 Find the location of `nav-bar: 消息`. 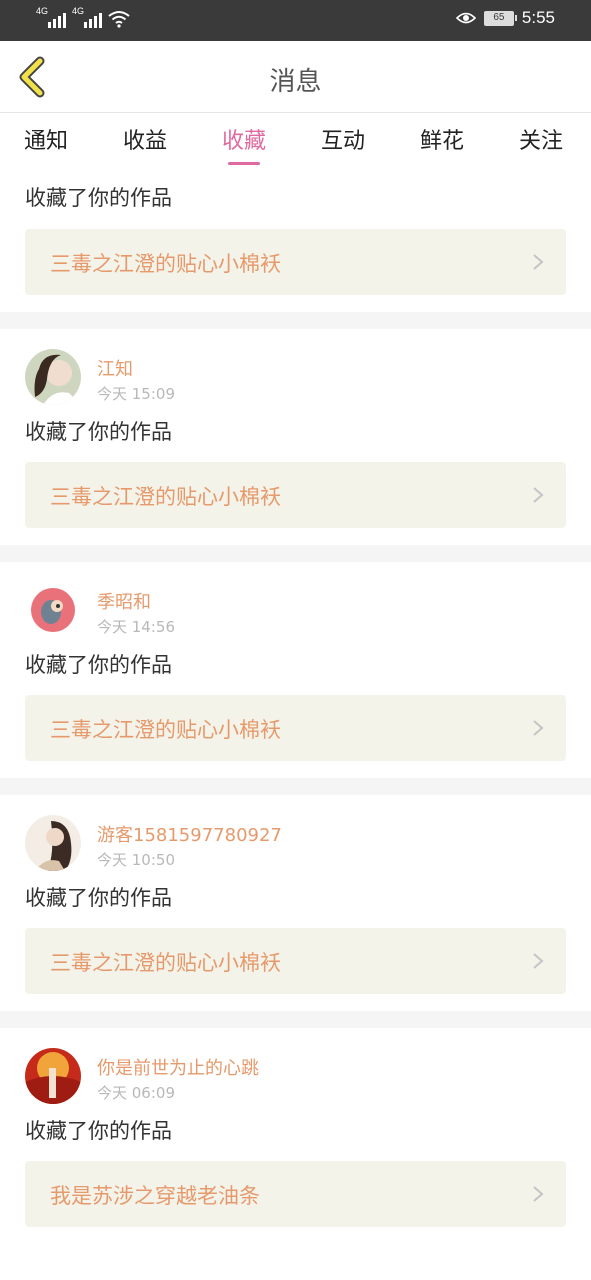

nav-bar: 消息 is located at coordinates (295, 77).